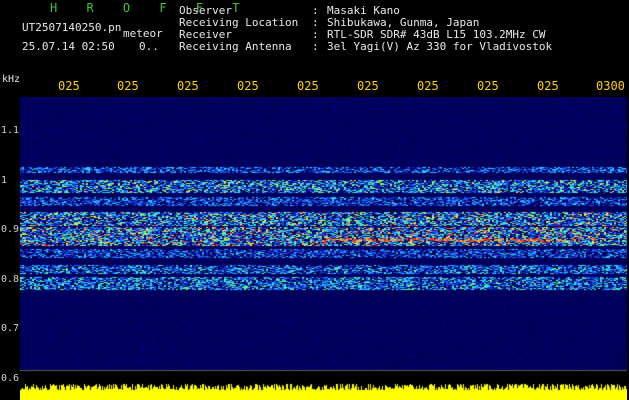 The image size is (629, 400). What do you see at coordinates (315, 22) in the screenshot?
I see `location-colon: :` at bounding box center [315, 22].